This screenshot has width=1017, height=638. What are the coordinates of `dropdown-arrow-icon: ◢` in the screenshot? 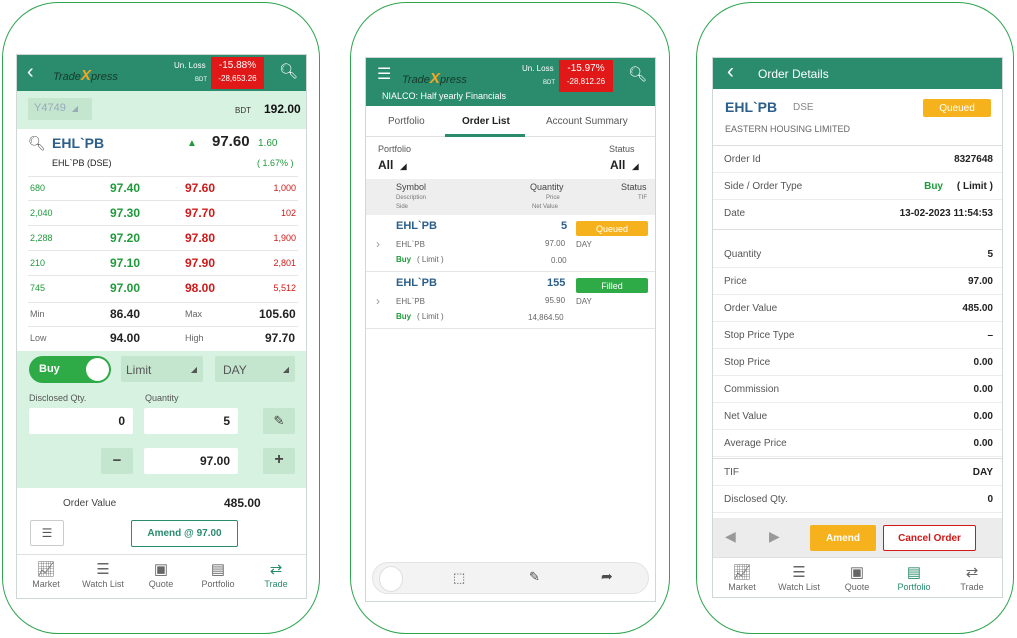 It's located at (403, 166).